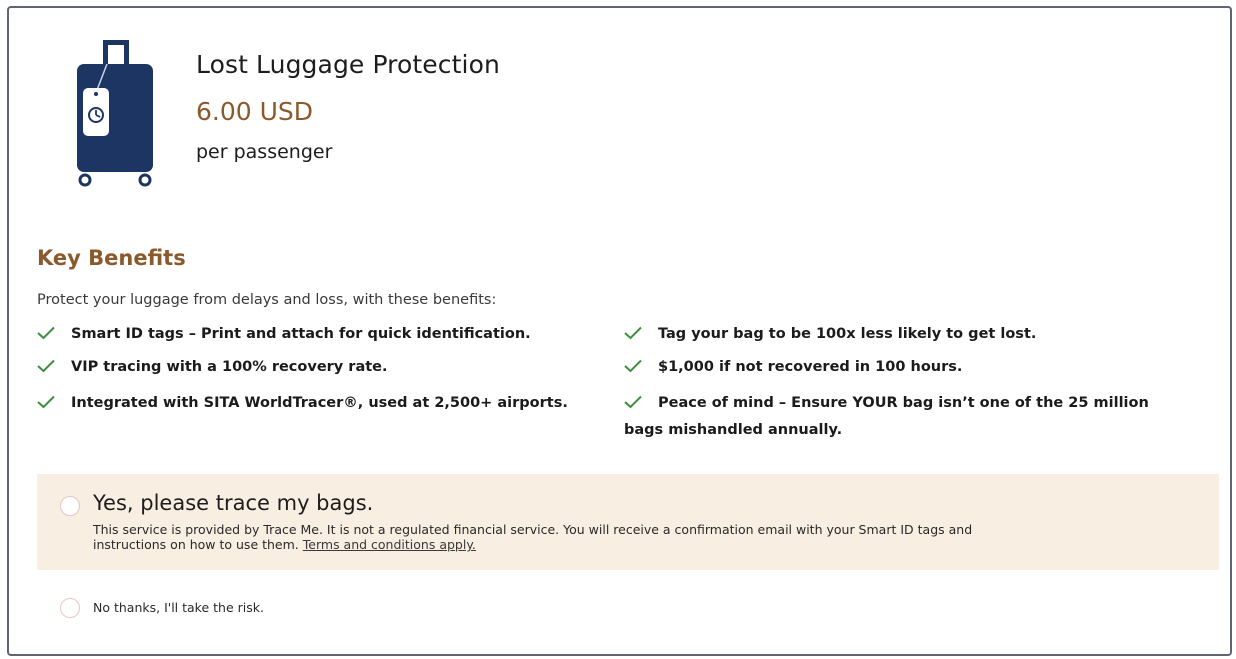 This screenshot has height=659, width=1236. Describe the element at coordinates (70, 608) in the screenshot. I see `radio-no` at that location.